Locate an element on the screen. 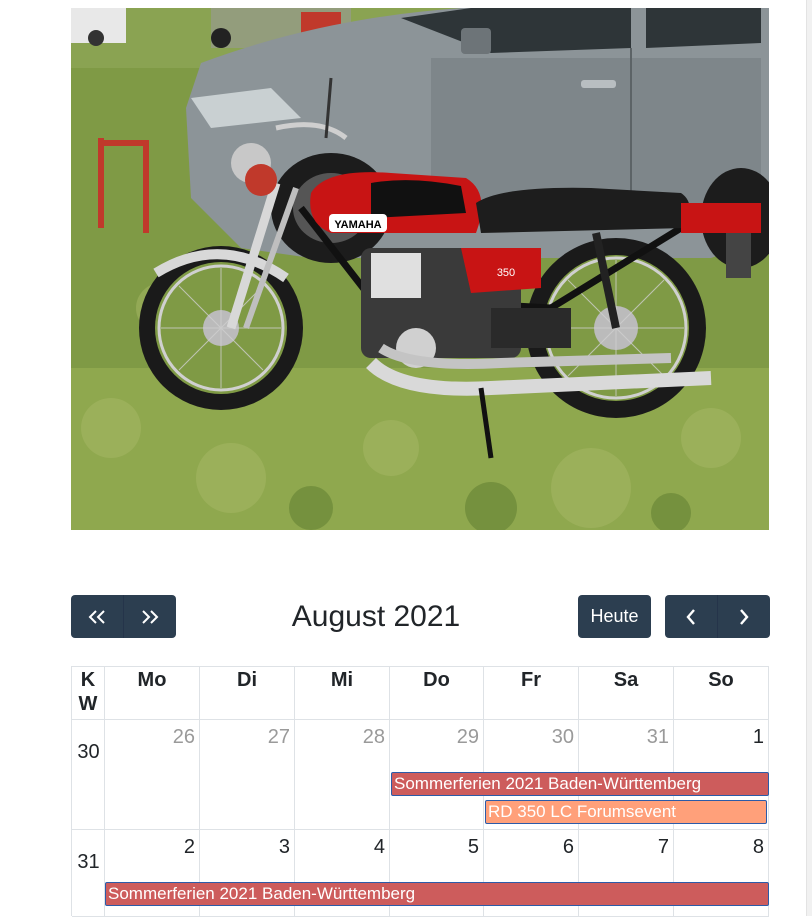 This screenshot has height=917, width=812. page-scrollbar is located at coordinates (809, 458).